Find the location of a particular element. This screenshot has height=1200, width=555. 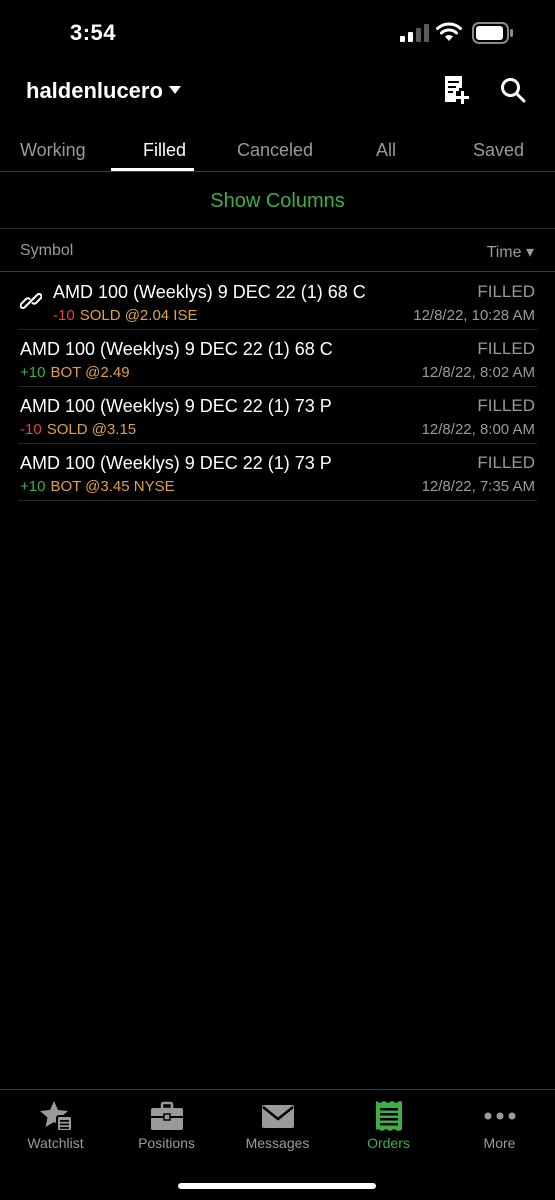

order-filter-tabs: Working Filled Canceled All Saved is located at coordinates (277, 152).